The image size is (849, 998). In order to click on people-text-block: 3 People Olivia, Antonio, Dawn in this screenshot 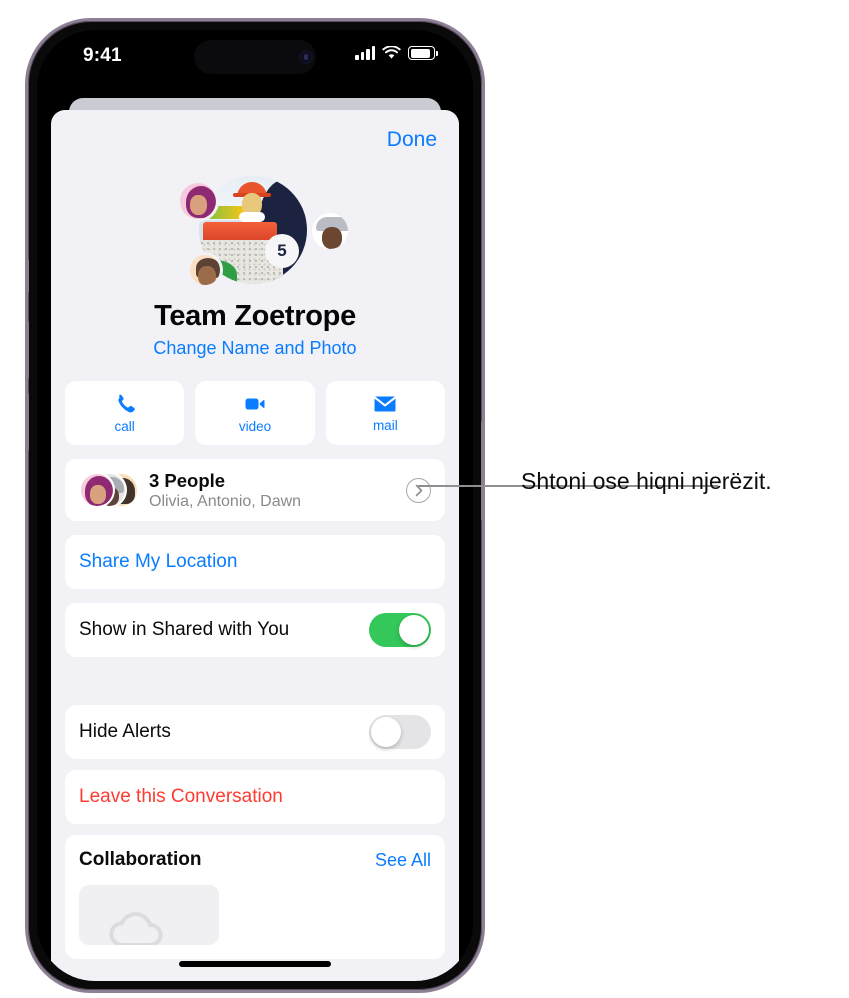, I will do `click(277, 490)`.